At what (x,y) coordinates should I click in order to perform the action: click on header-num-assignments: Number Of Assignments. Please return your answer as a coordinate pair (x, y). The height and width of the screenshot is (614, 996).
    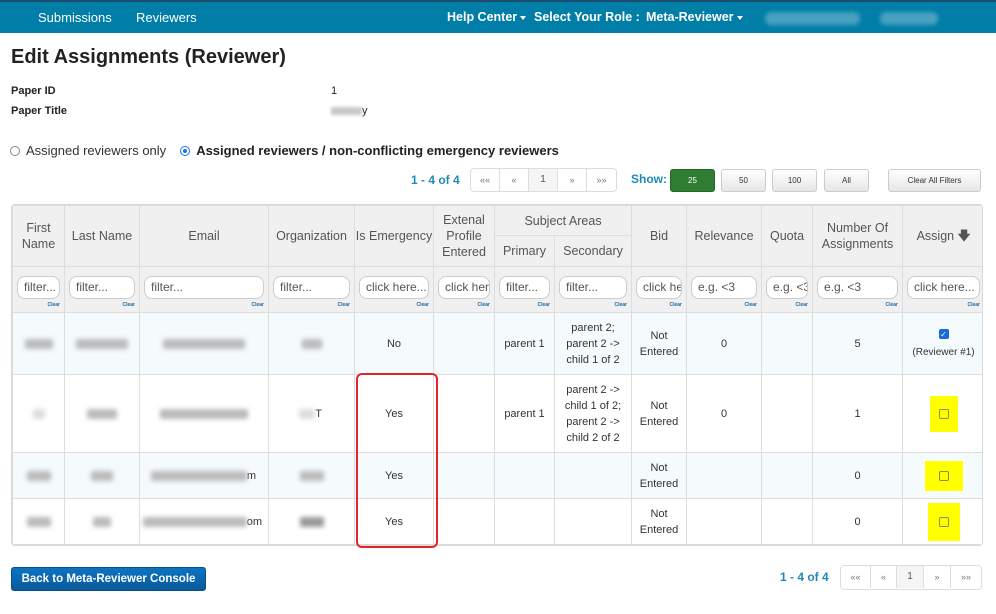
    Looking at the image, I should click on (858, 236).